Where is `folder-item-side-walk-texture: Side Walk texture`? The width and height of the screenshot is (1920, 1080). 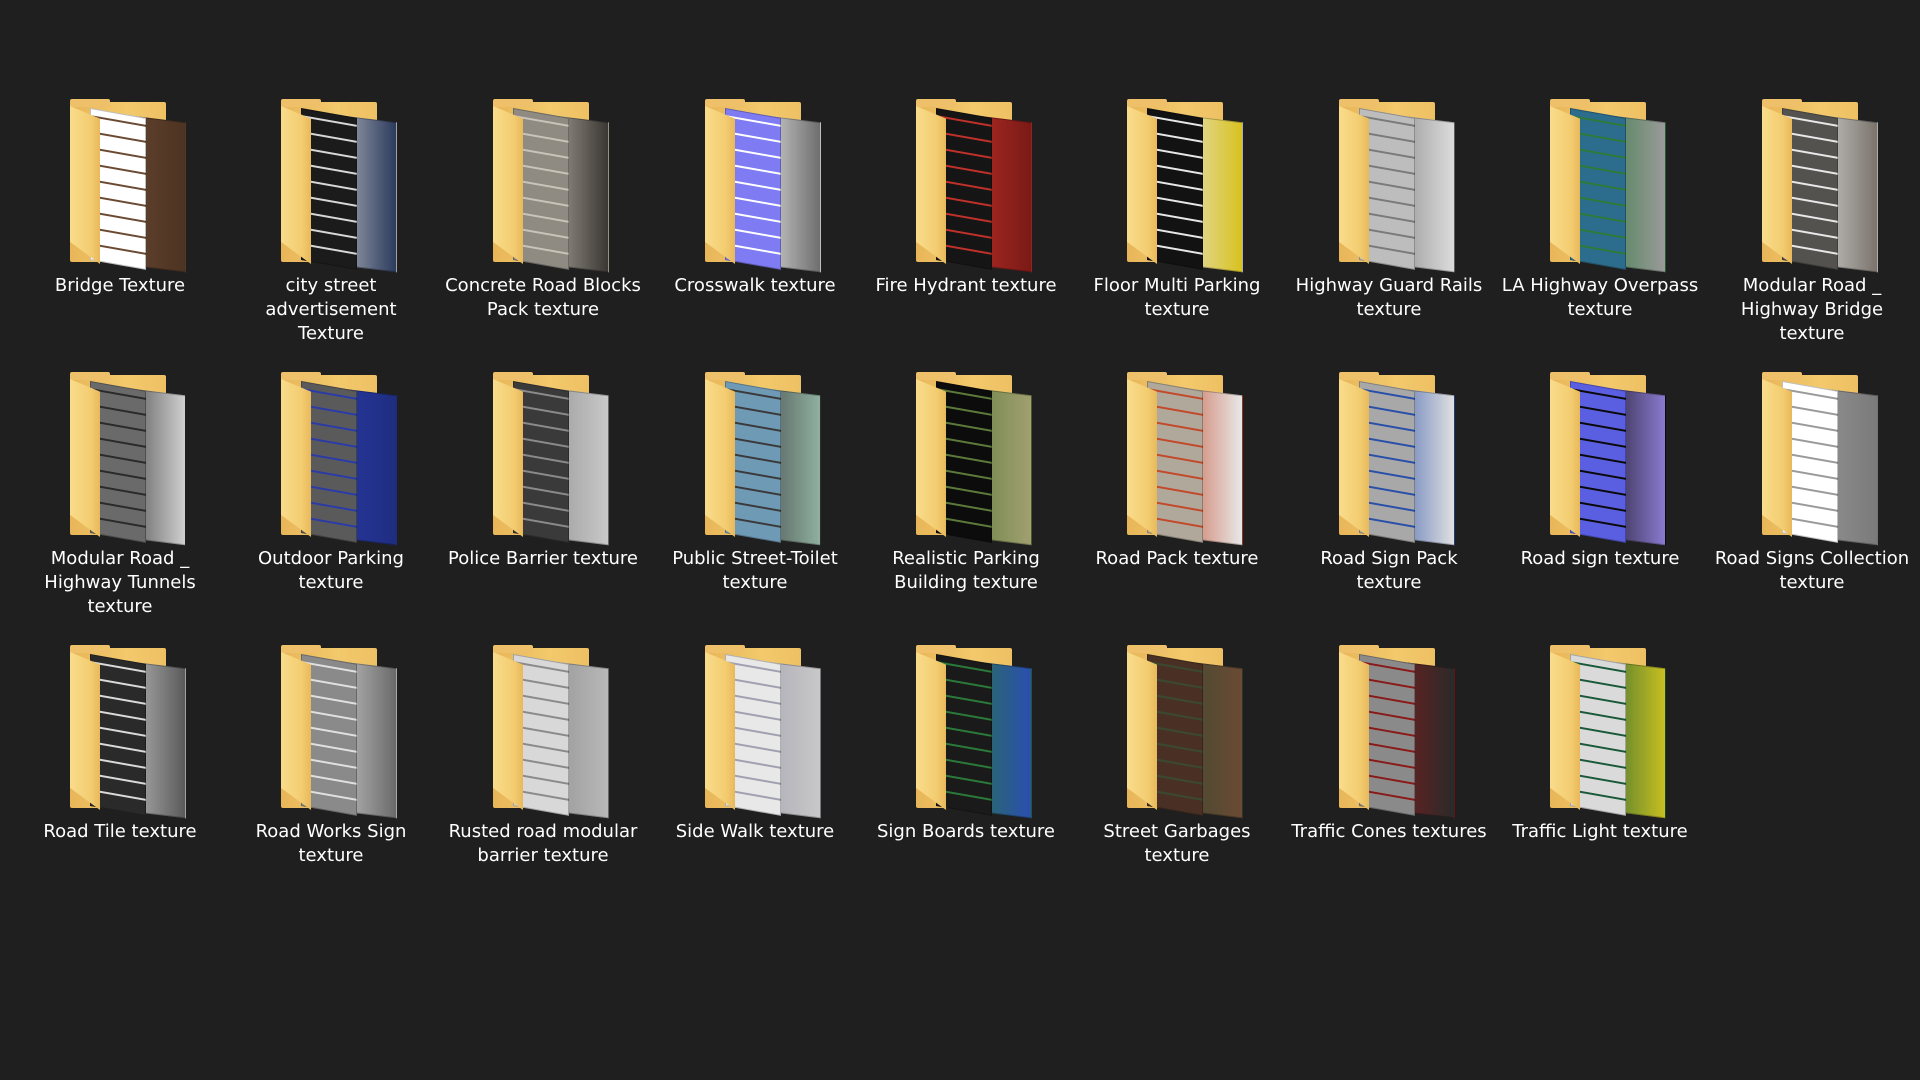
folder-item-side-walk-texture: Side Walk texture is located at coordinates (755, 776).